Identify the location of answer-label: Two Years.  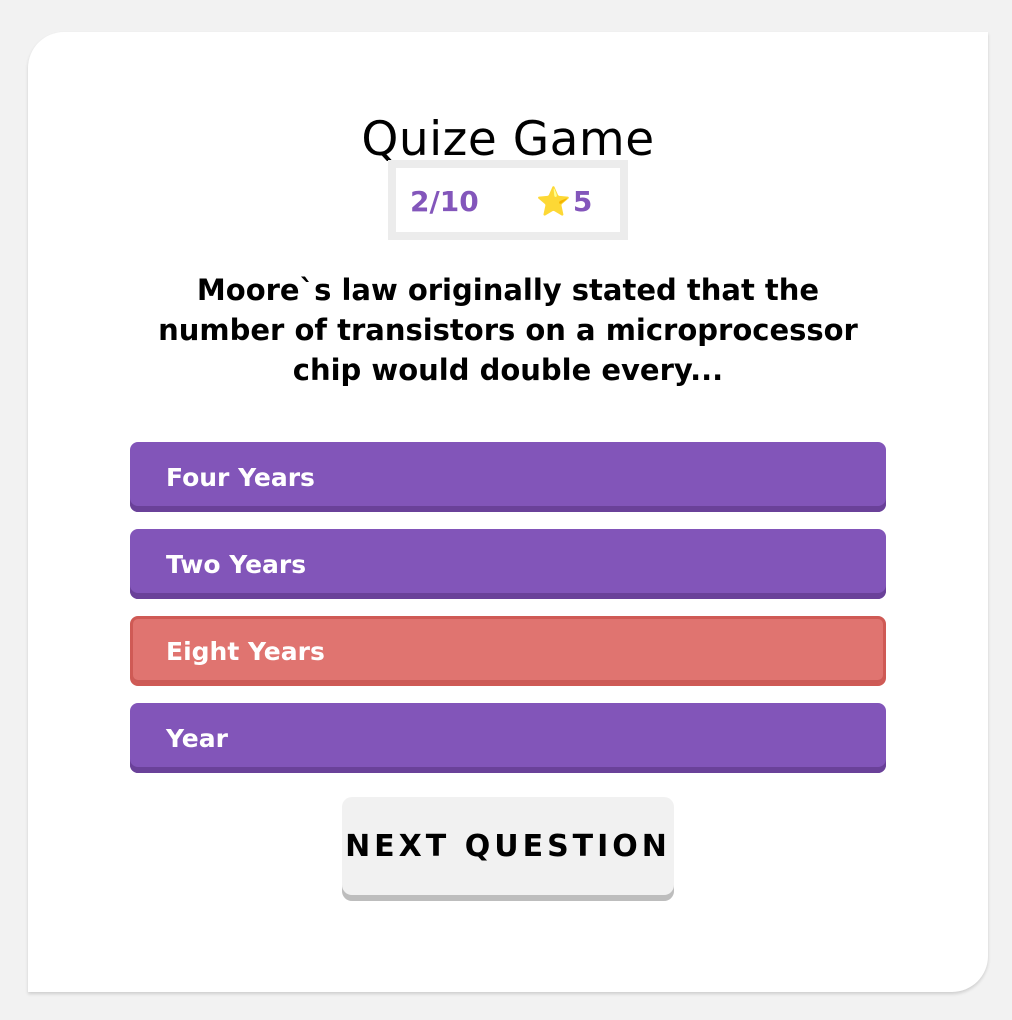
(236, 564).